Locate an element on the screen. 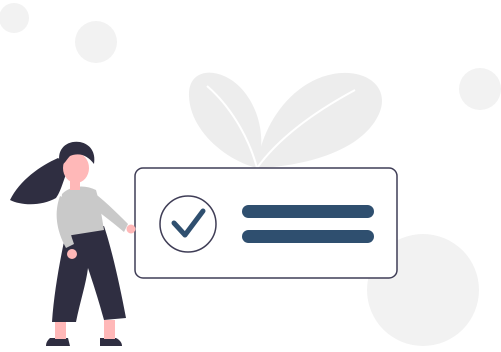  leaf-decoration is located at coordinates (285, 122).